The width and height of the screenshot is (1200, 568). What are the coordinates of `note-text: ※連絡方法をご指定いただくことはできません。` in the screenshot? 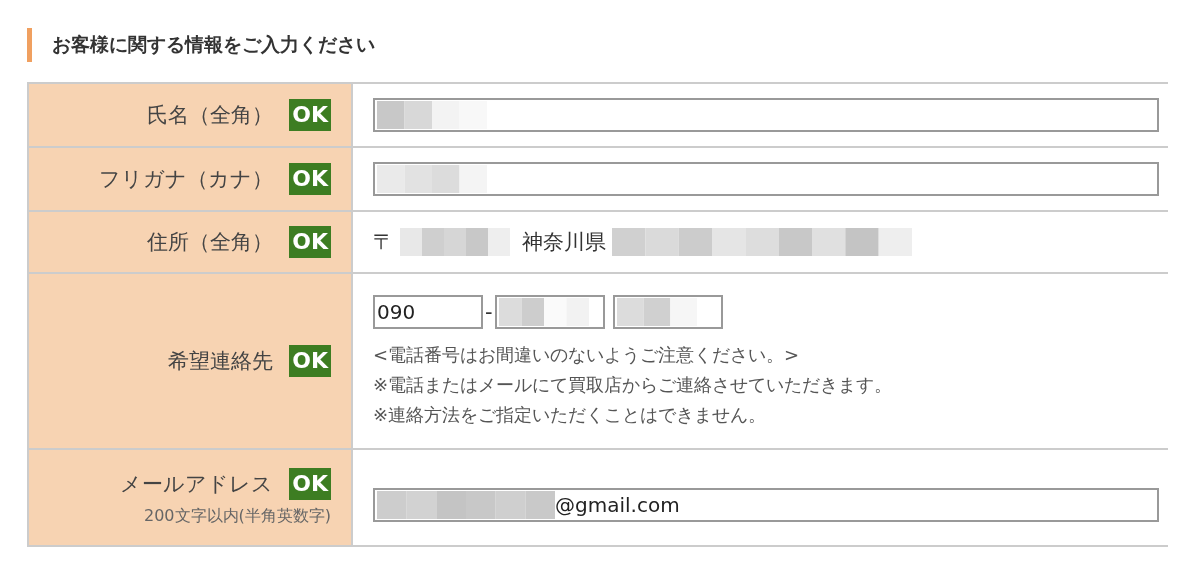 It's located at (570, 415).